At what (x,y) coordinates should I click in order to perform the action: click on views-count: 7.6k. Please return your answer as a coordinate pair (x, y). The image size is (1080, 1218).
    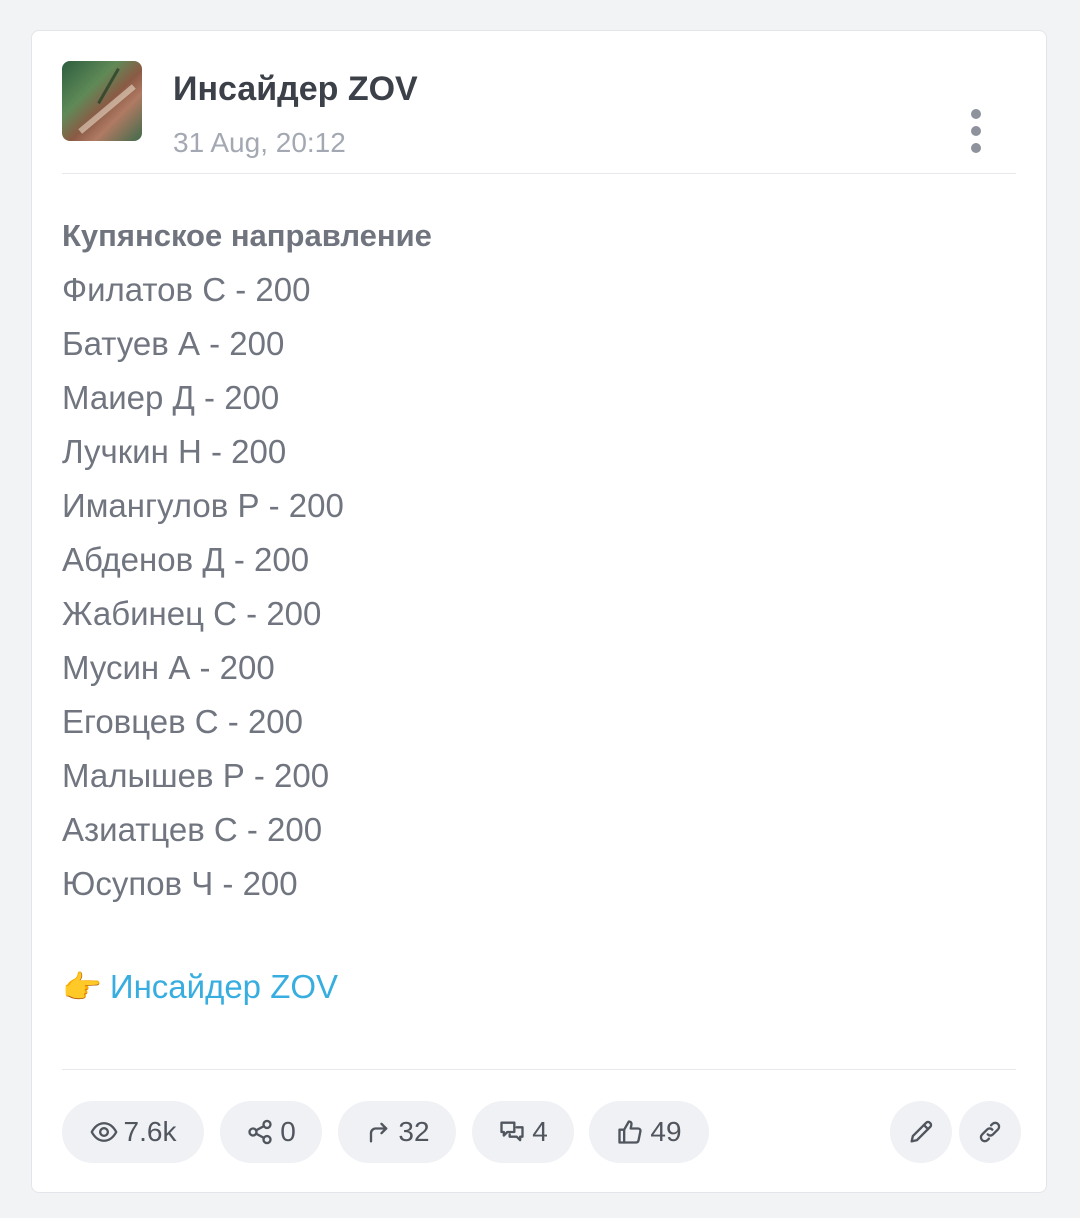
    Looking at the image, I should click on (150, 1131).